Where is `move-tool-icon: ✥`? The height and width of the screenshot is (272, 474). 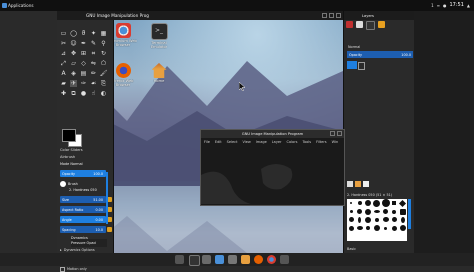
move-tool-icon: ✥ is located at coordinates (73, 53).